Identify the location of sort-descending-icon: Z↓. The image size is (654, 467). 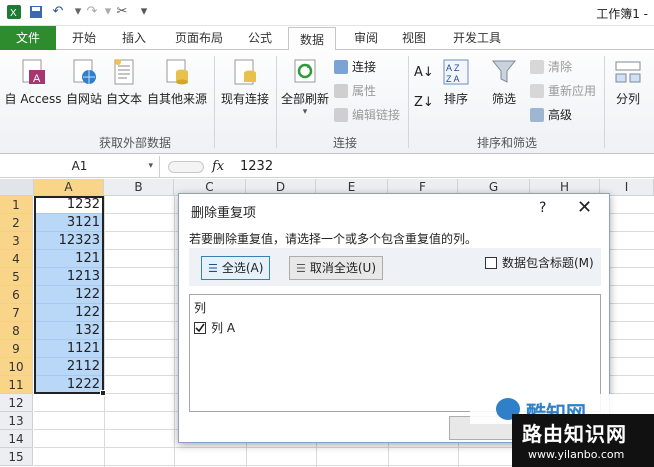
(424, 103).